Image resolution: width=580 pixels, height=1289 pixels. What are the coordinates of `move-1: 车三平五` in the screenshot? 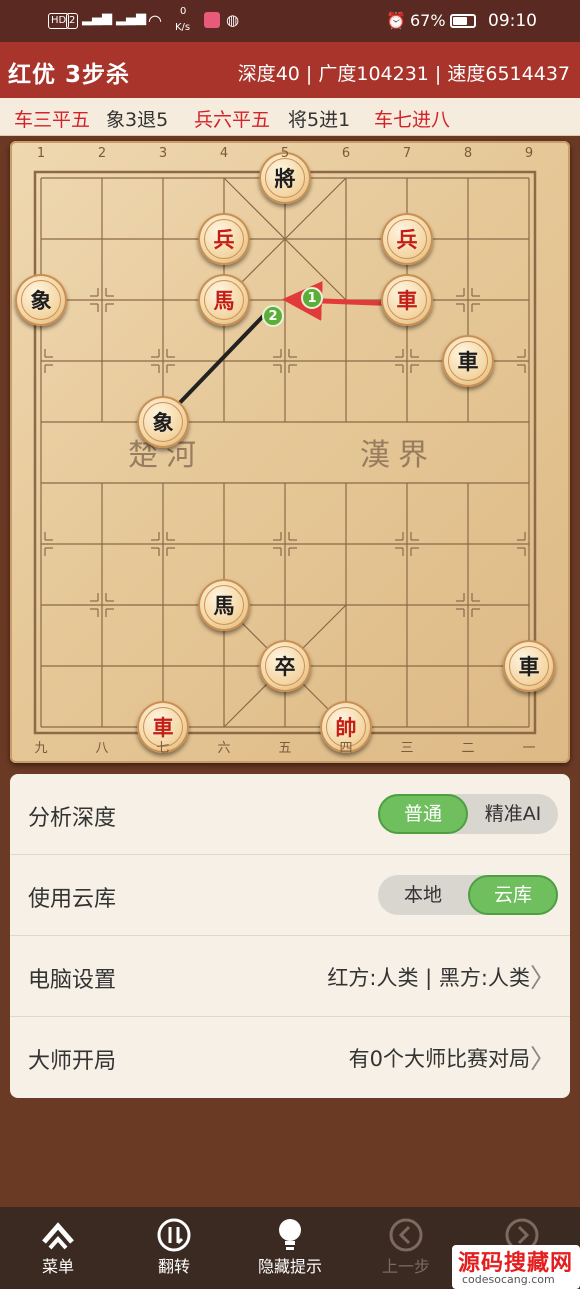 It's located at (52, 118).